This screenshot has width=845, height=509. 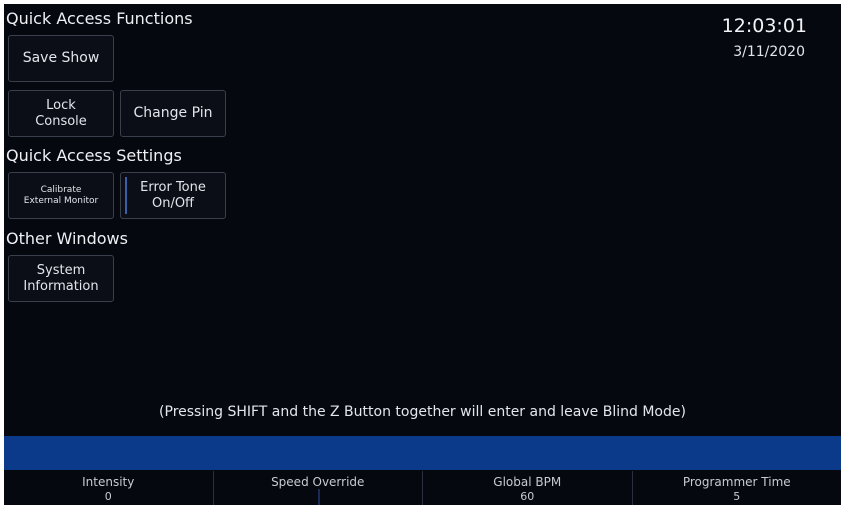 I want to click on status-global-bpm-value: 60, so click(x=527, y=496).